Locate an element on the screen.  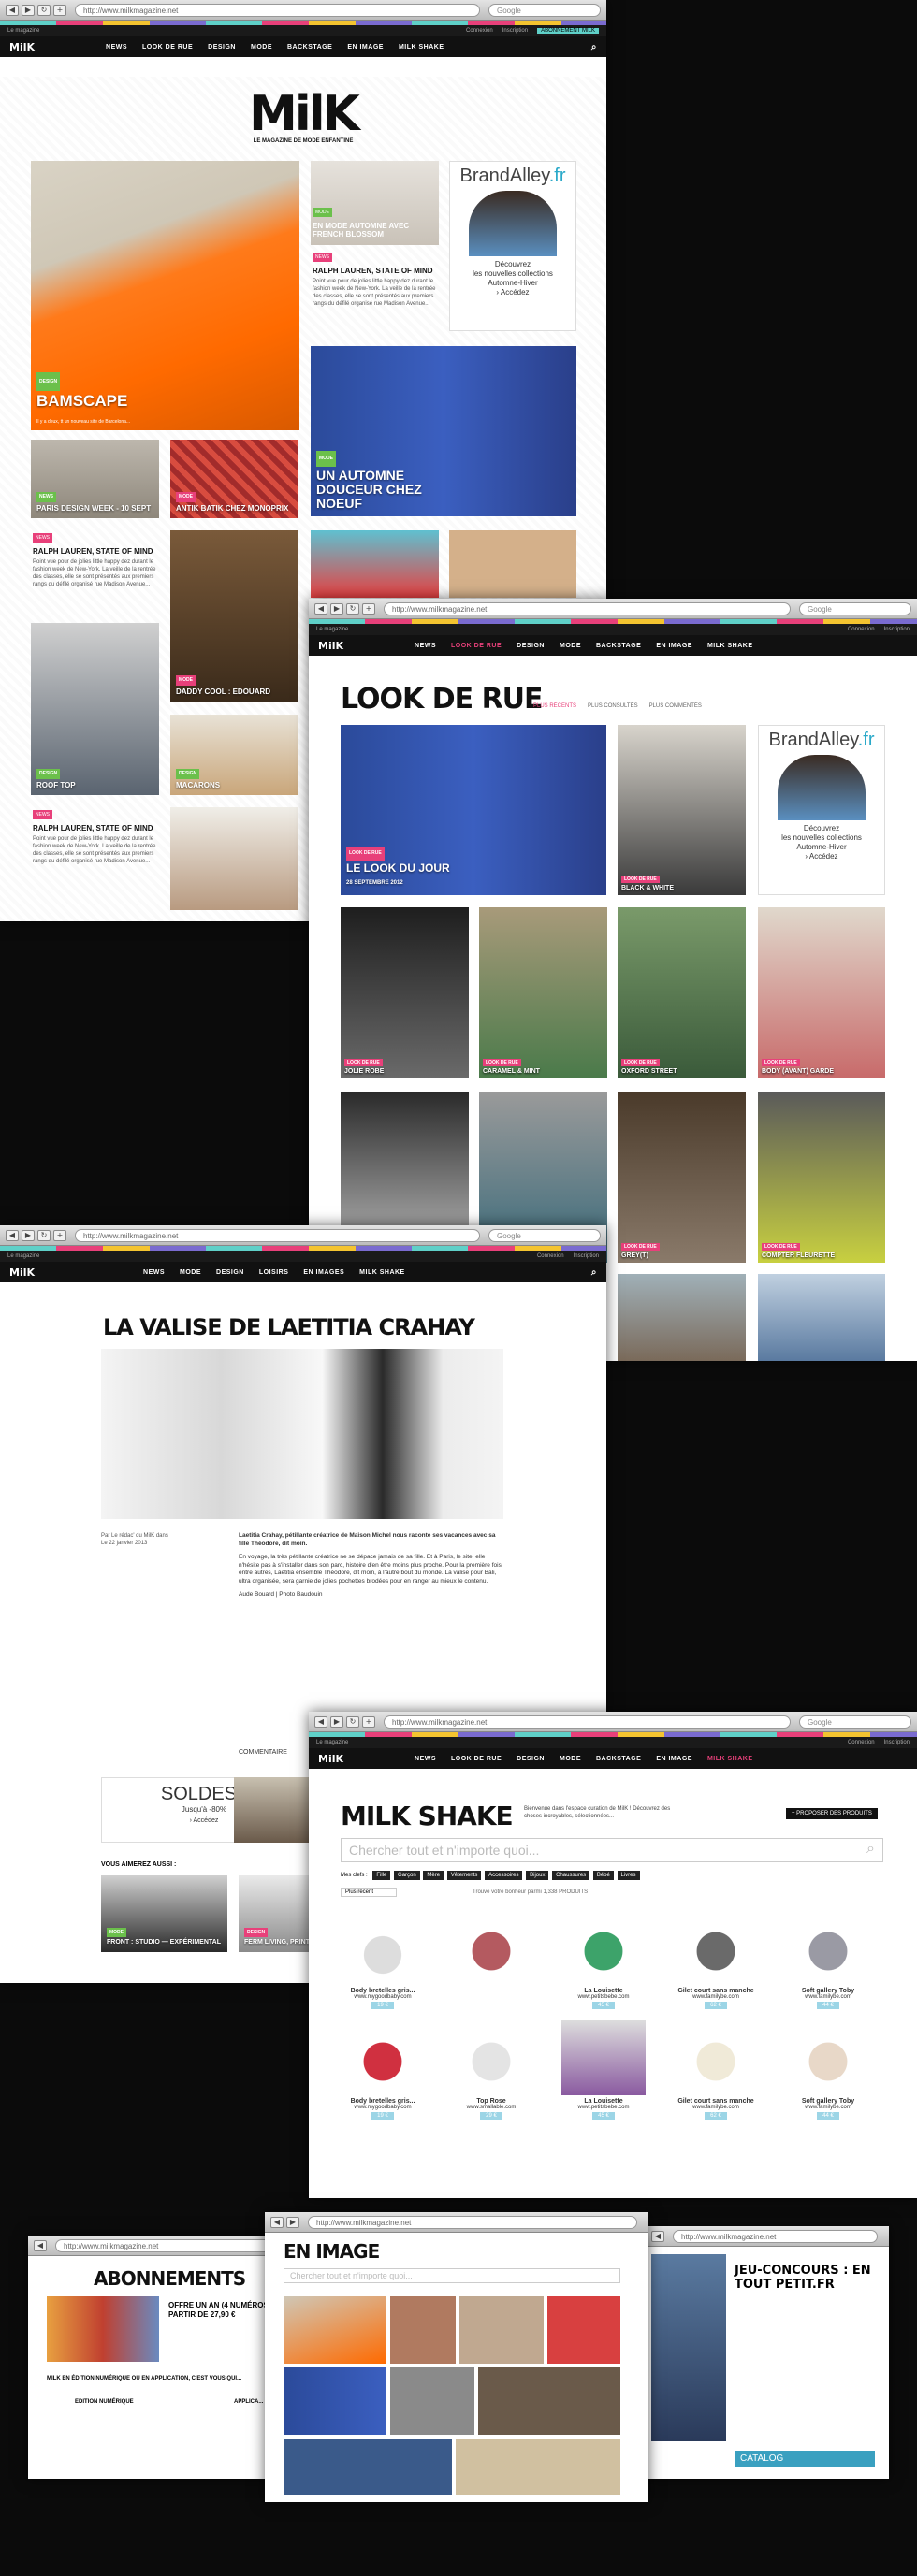
tab-commented: PLUS COMMENTÉS is located at coordinates (675, 706).